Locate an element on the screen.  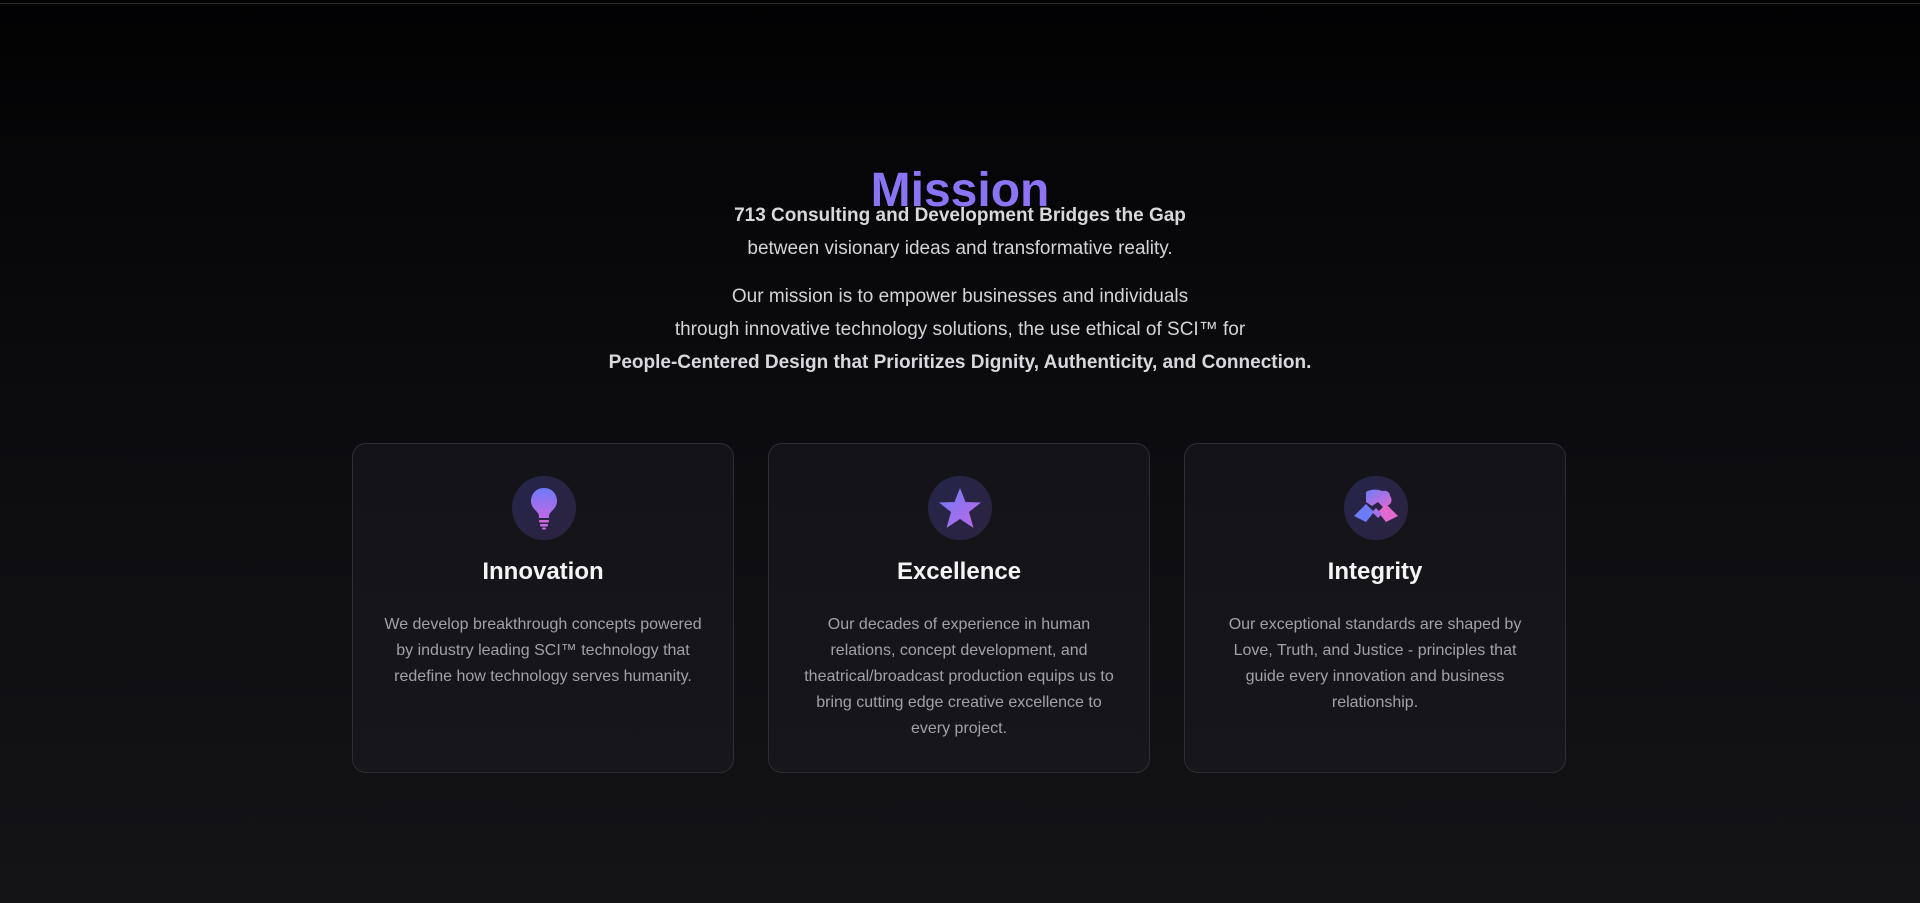
handshake-icon is located at coordinates (1376, 505).